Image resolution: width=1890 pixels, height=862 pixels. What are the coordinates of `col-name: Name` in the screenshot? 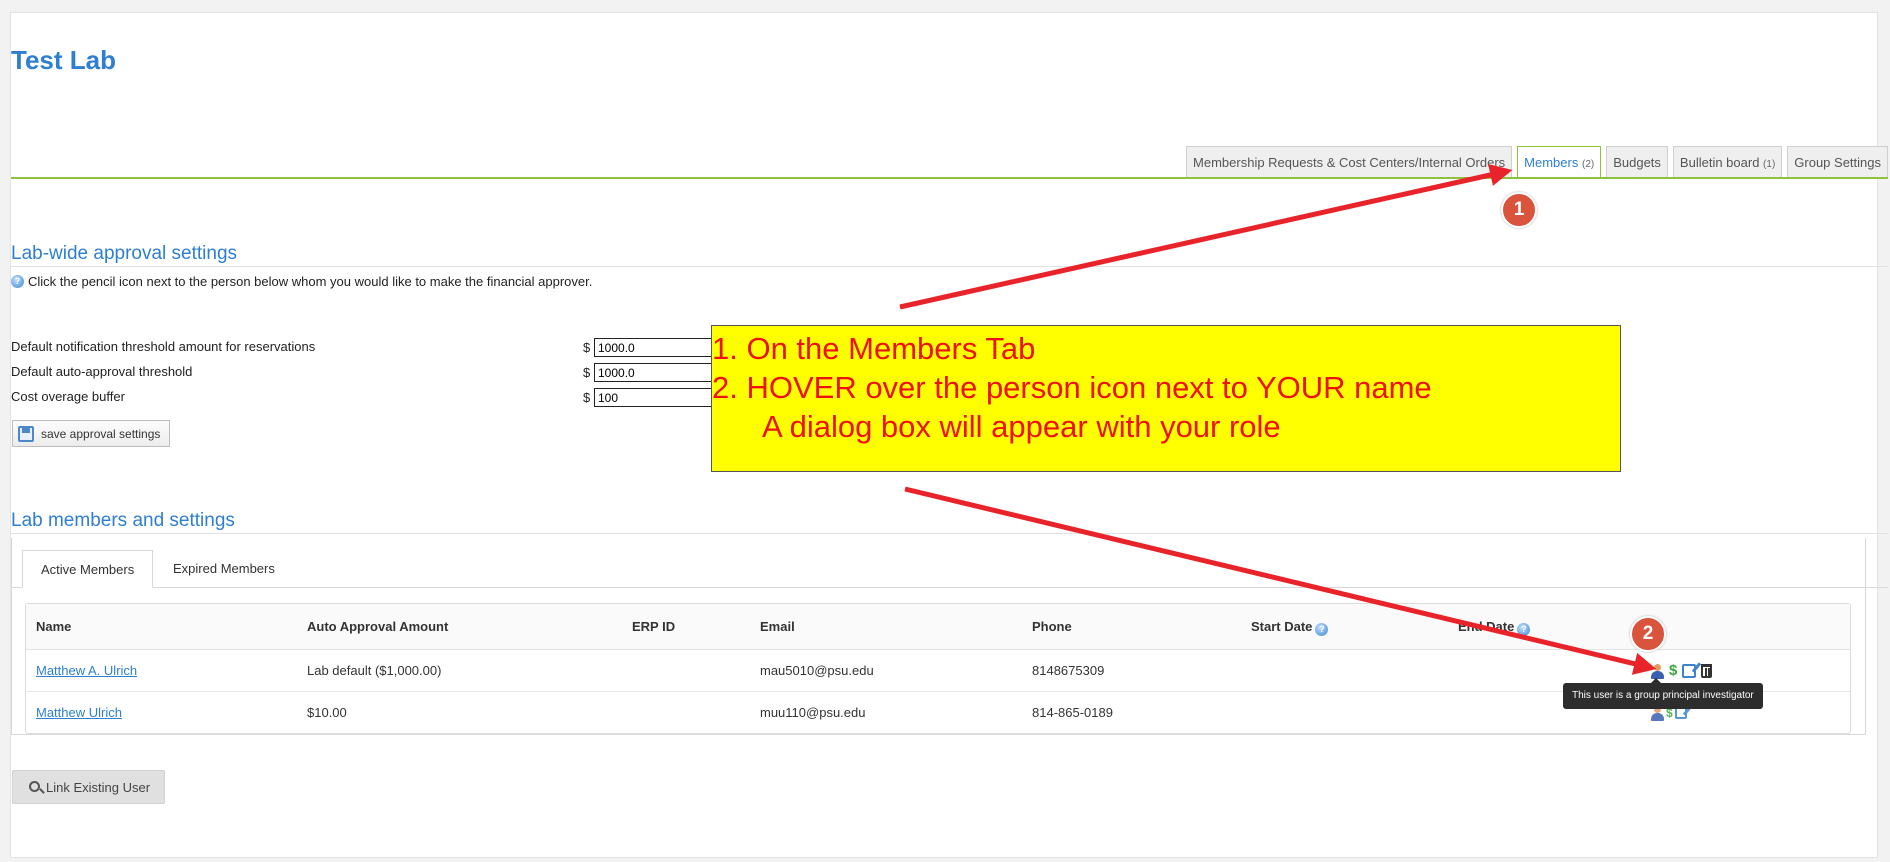 It's located at (53, 627).